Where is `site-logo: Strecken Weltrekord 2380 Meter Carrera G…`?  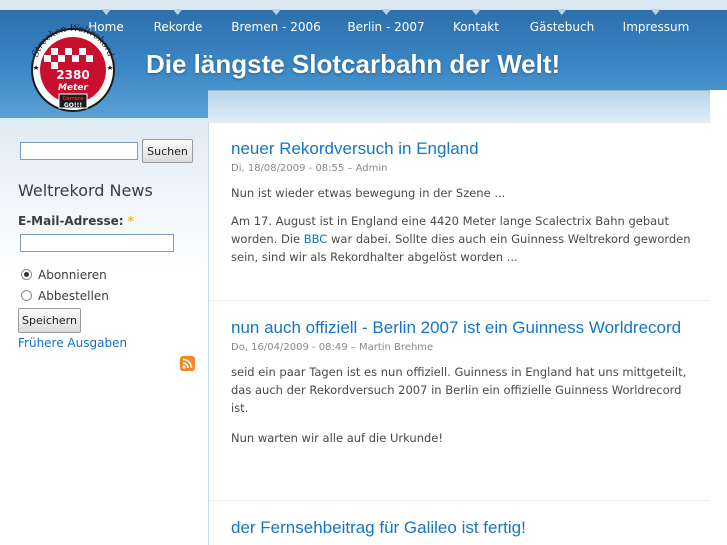
site-logo: Strecken Weltrekord 2380 Meter Carrera G… is located at coordinates (73, 68).